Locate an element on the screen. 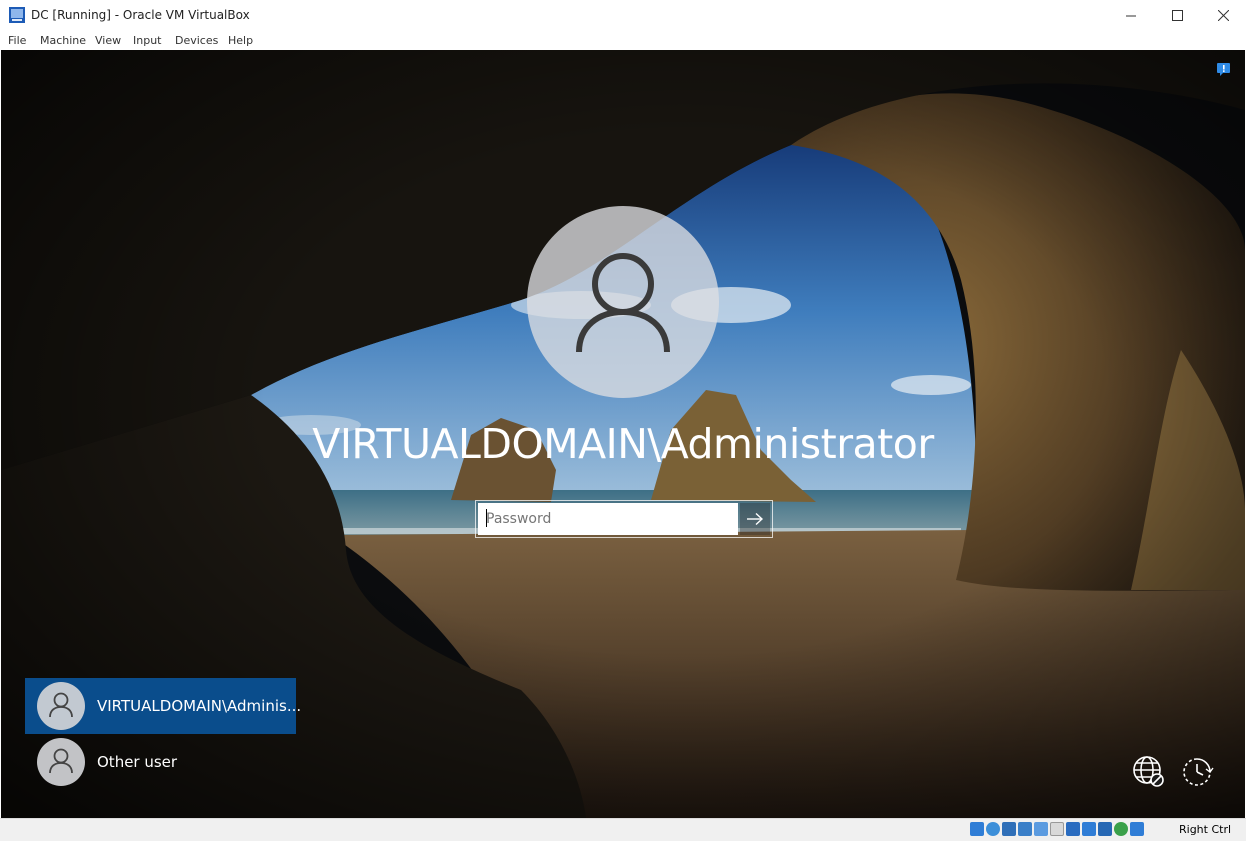 This screenshot has width=1246, height=841. close-icon is located at coordinates (1223, 15).